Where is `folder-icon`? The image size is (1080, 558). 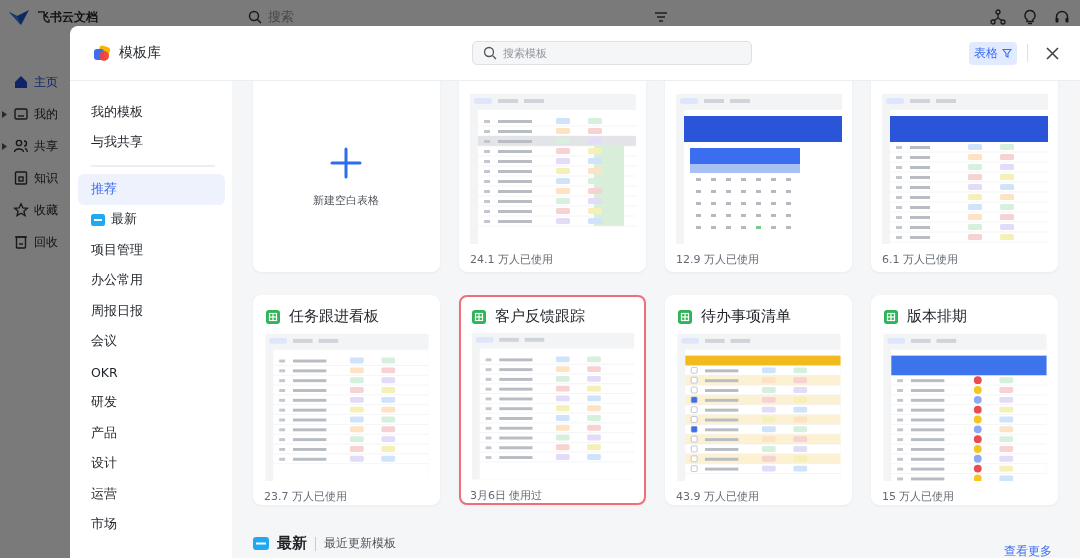
folder-icon is located at coordinates (21, 114).